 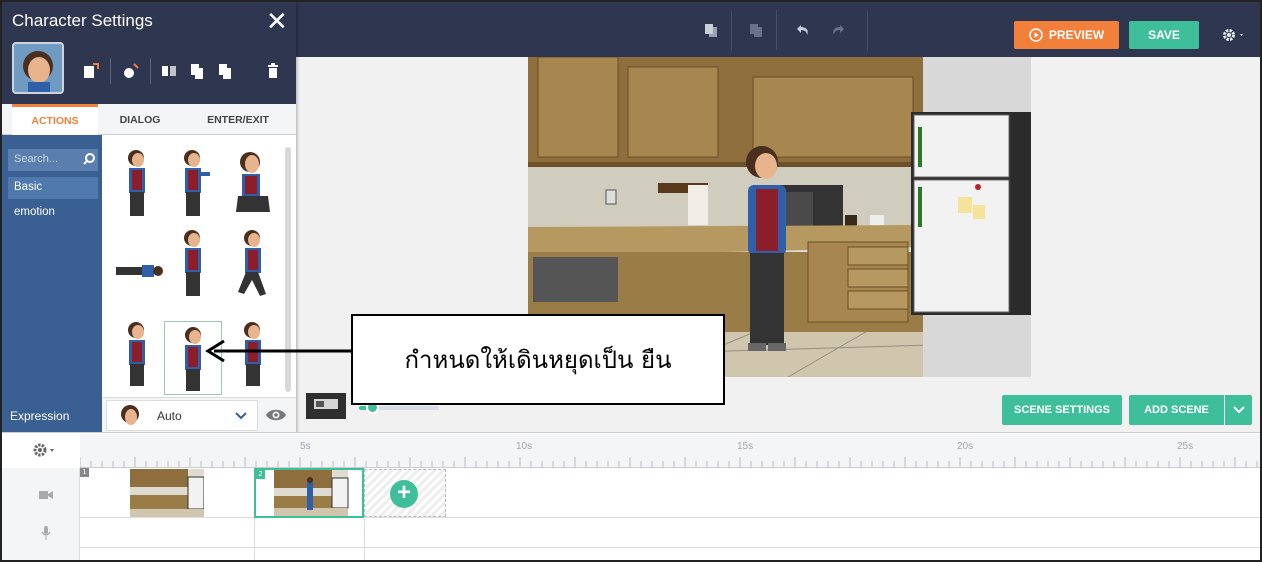 I want to click on preview-button: PREVIEW, so click(x=1066, y=35).